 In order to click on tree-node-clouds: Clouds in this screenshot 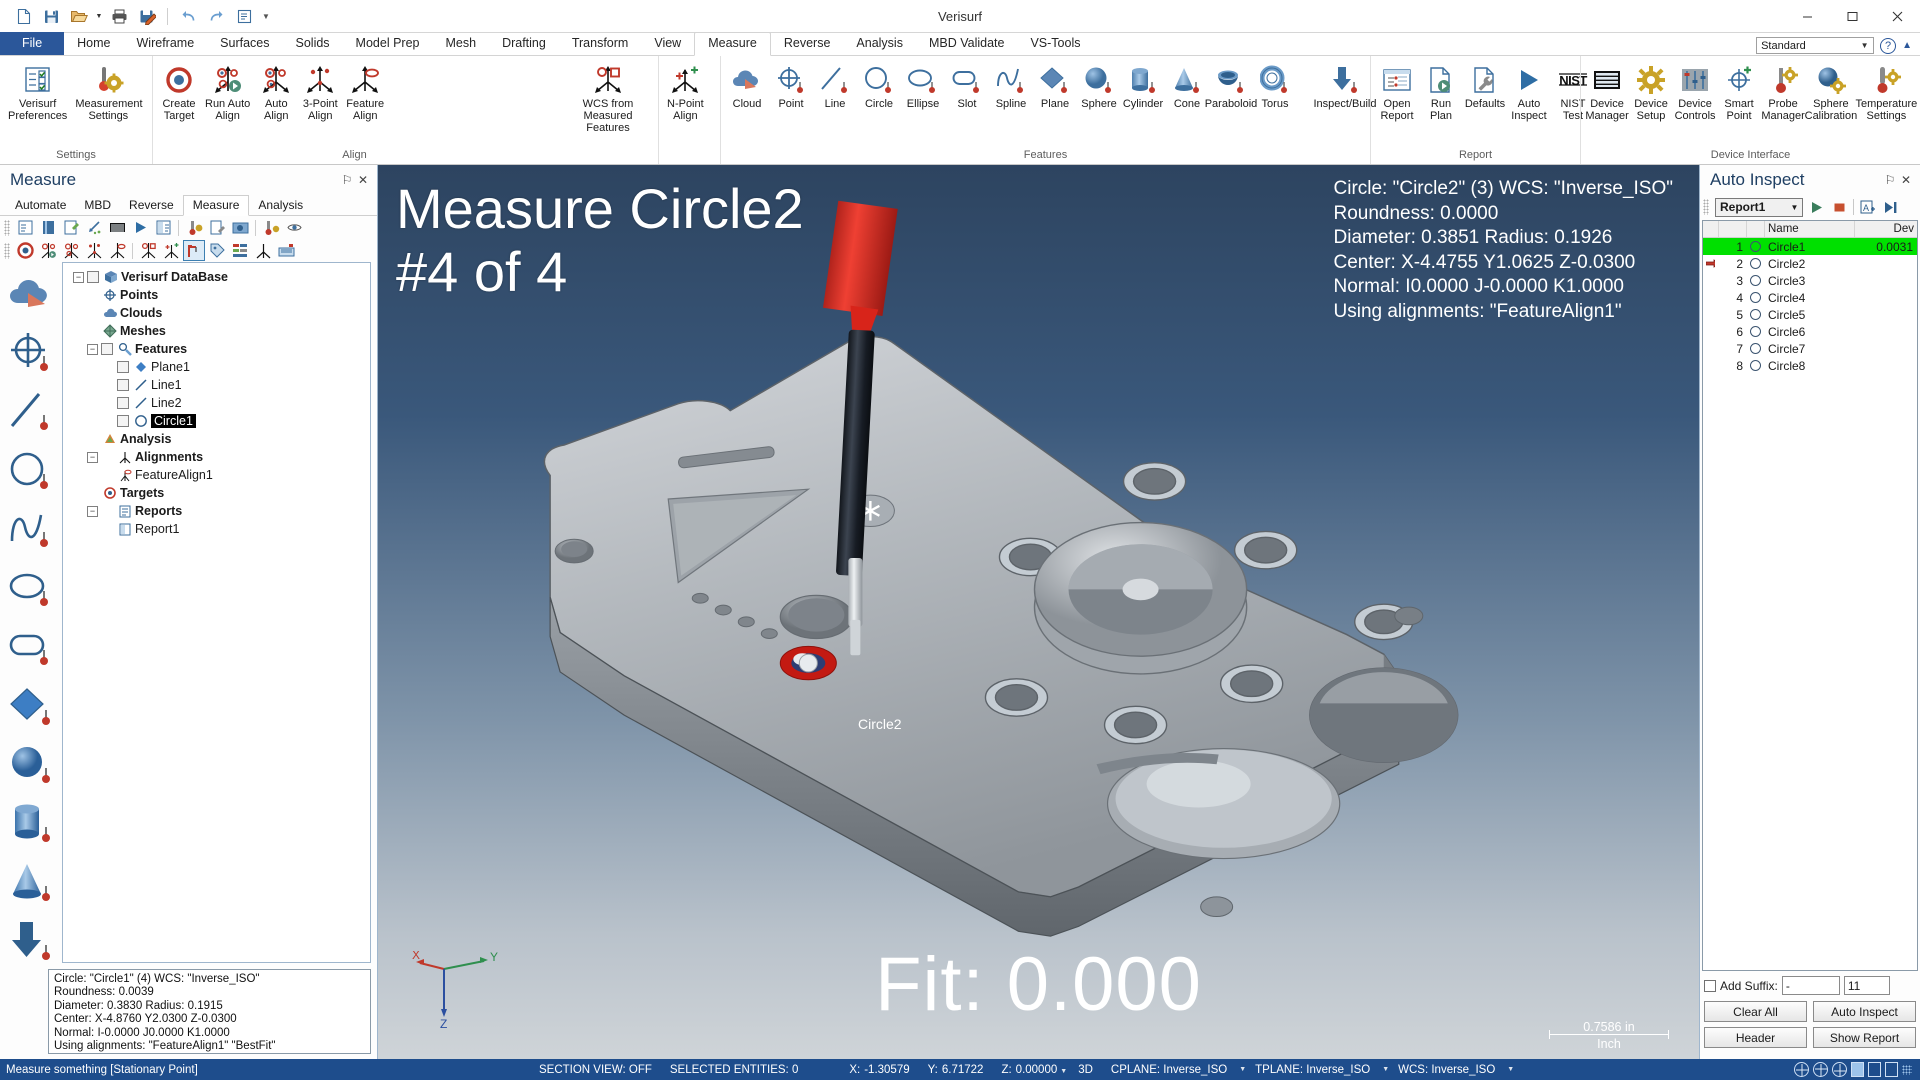, I will do `click(217, 313)`.